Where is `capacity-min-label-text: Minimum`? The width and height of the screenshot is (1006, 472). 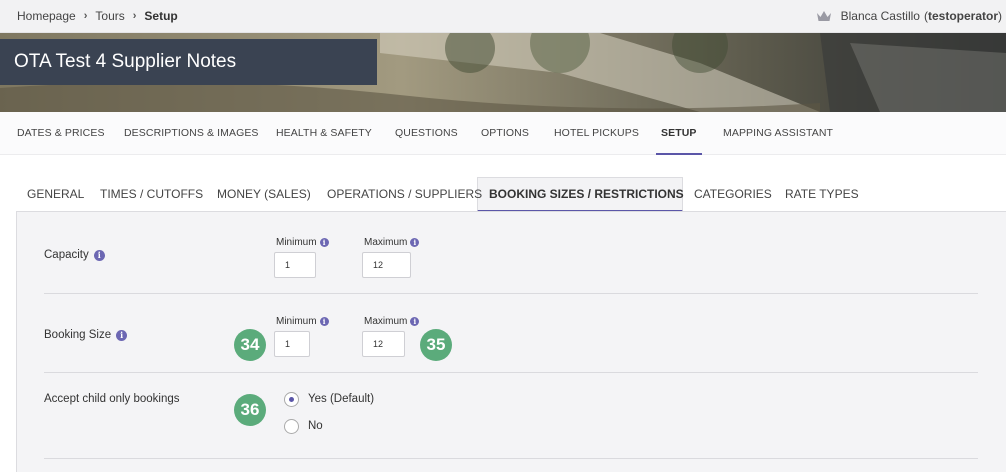 capacity-min-label-text: Minimum is located at coordinates (296, 242).